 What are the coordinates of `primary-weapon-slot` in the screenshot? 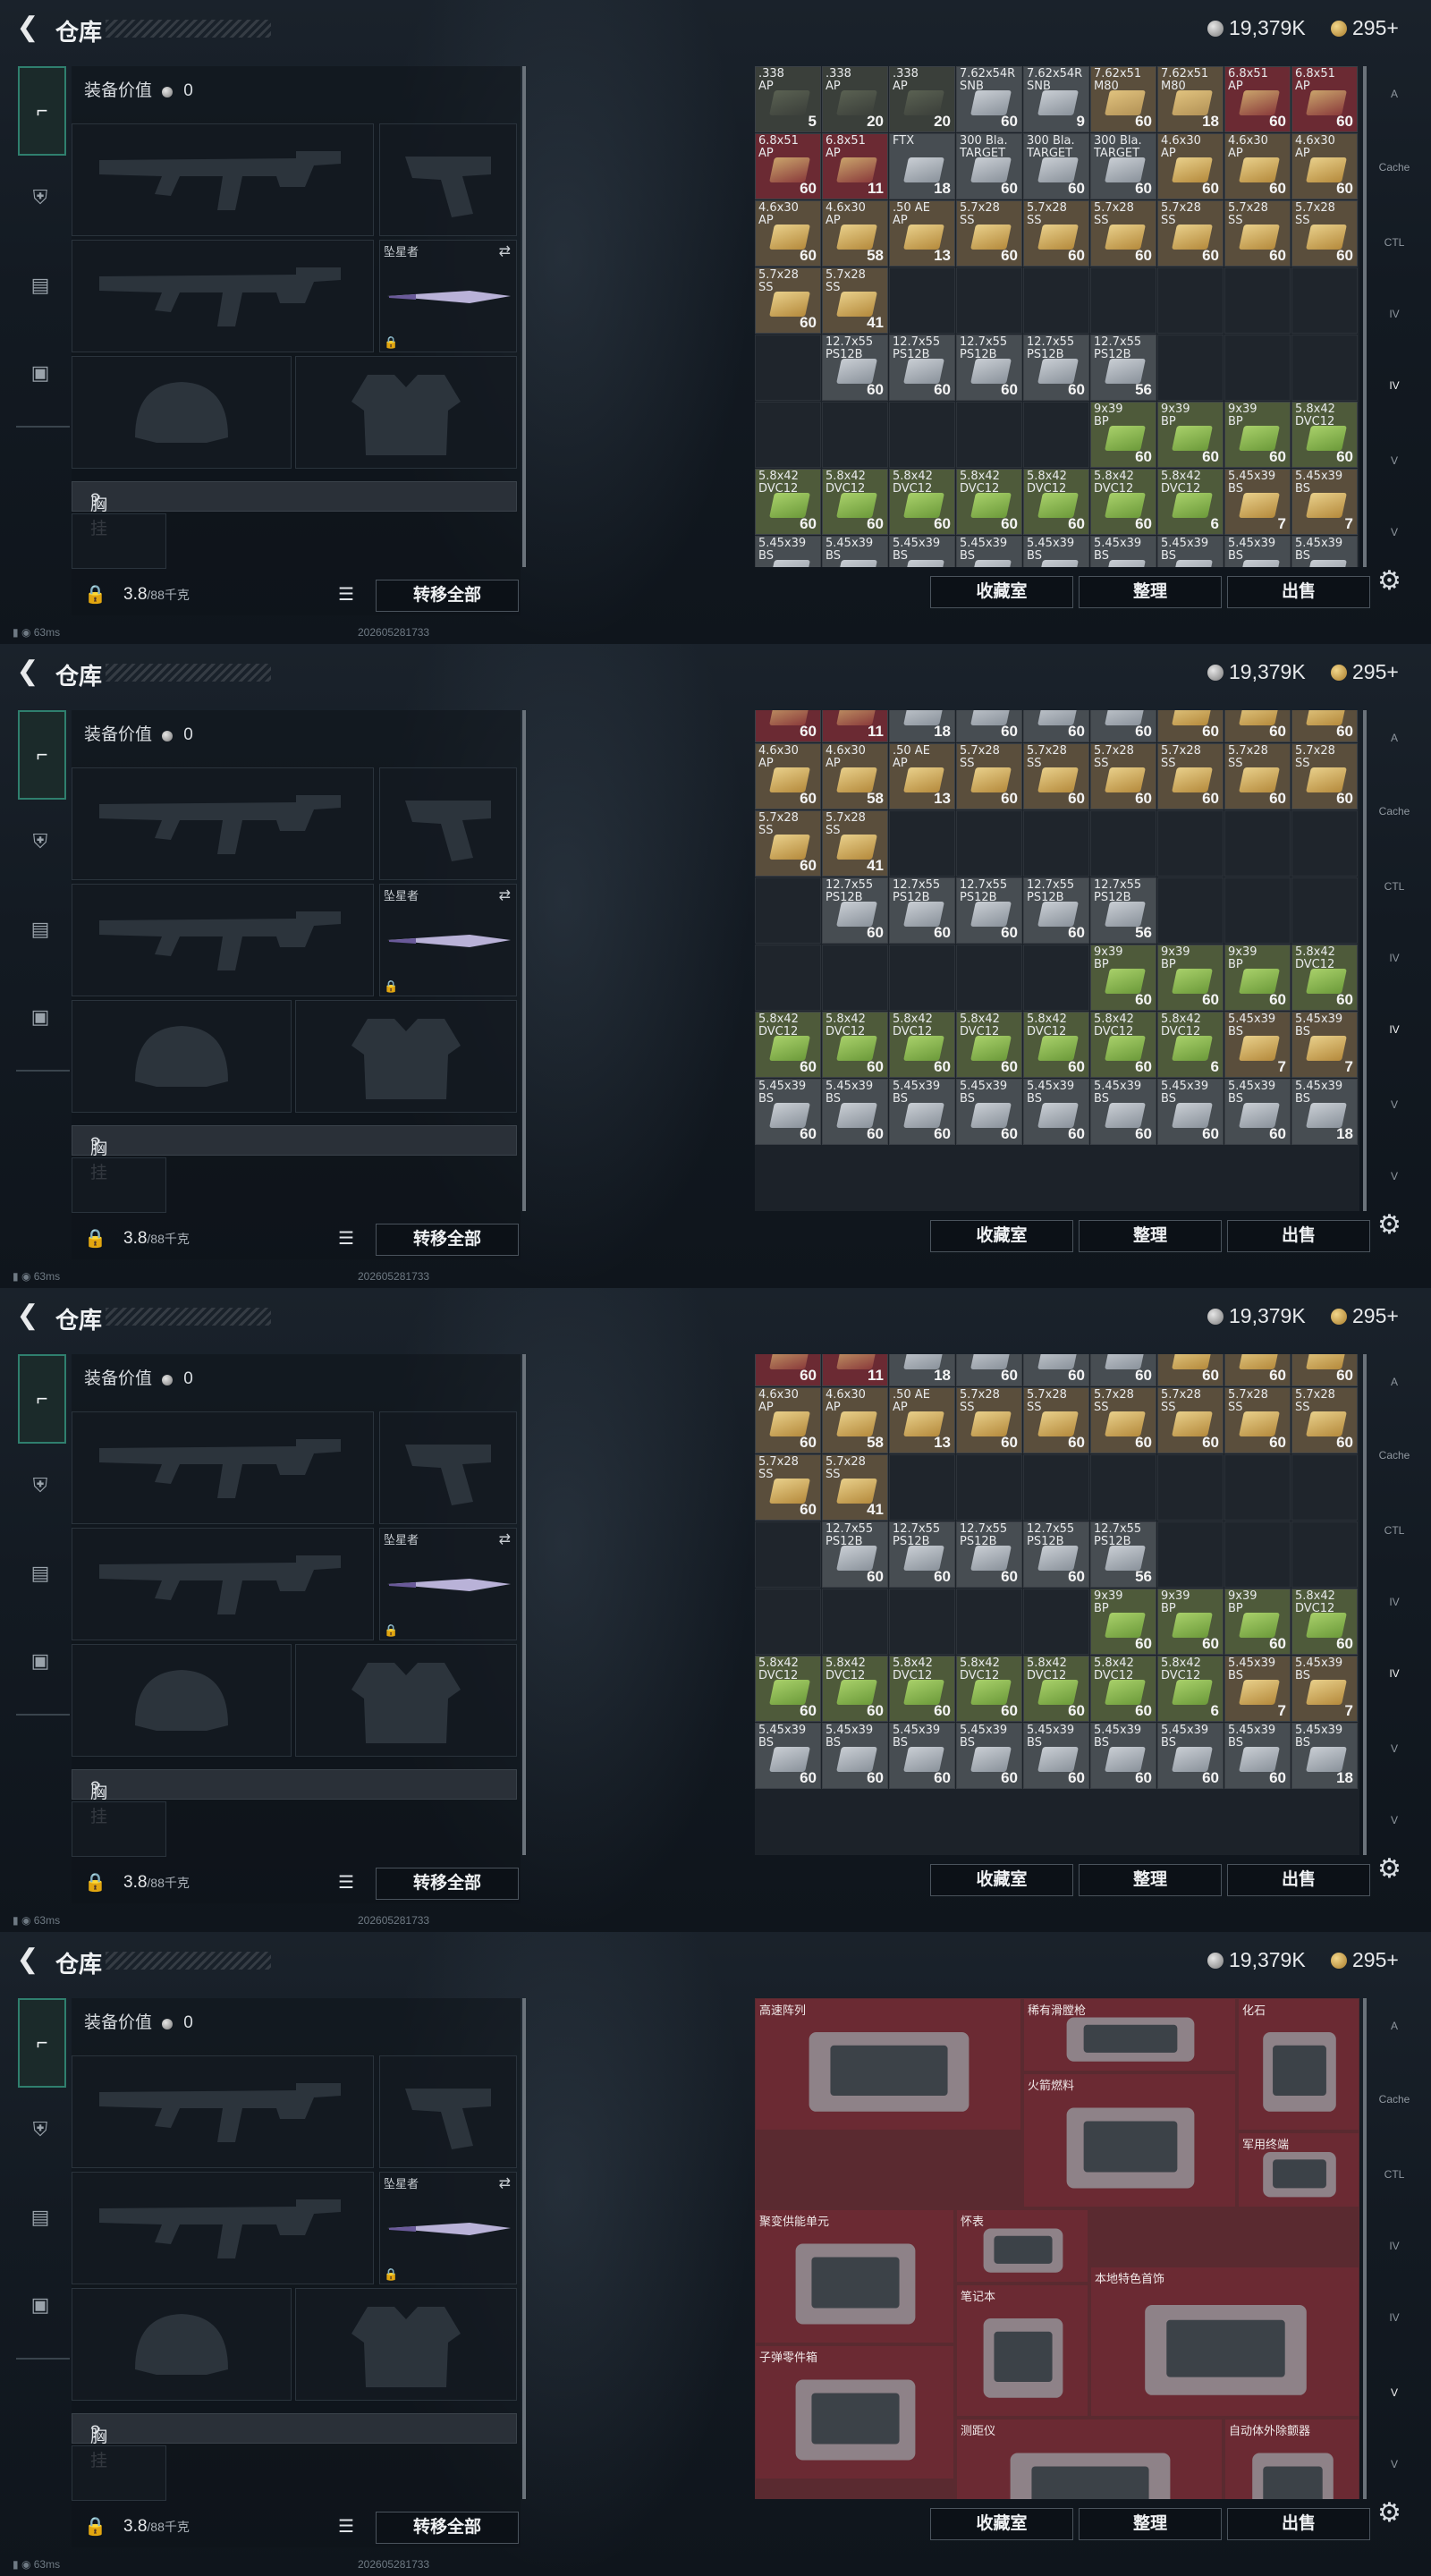 It's located at (223, 1467).